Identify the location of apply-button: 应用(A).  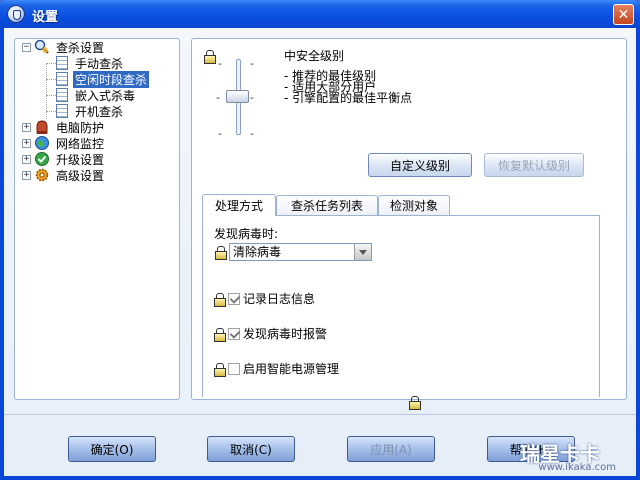
(391, 449).